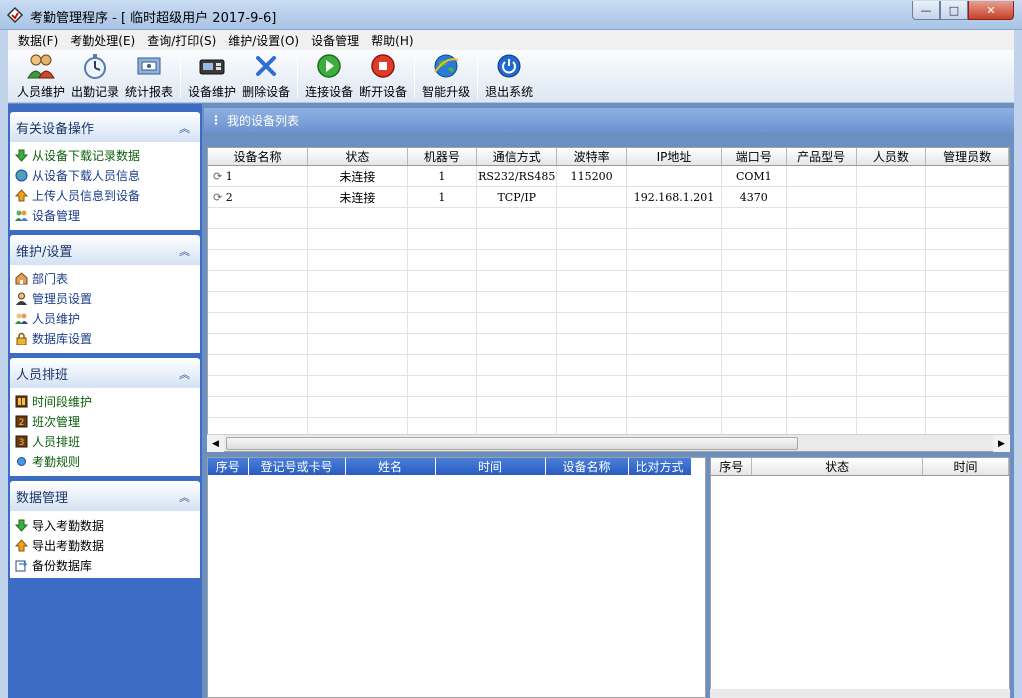  Describe the element at coordinates (660, 466) in the screenshot. I see `col-verify-mode: 比对方式` at that location.